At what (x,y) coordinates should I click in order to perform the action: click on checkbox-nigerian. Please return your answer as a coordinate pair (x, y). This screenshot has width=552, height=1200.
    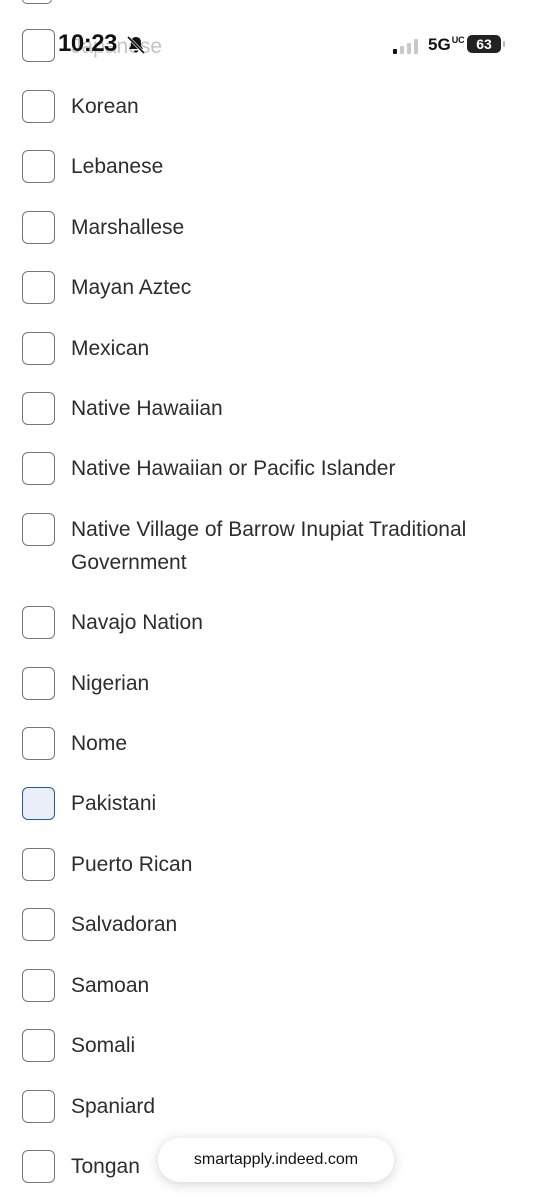
    Looking at the image, I should click on (38, 683).